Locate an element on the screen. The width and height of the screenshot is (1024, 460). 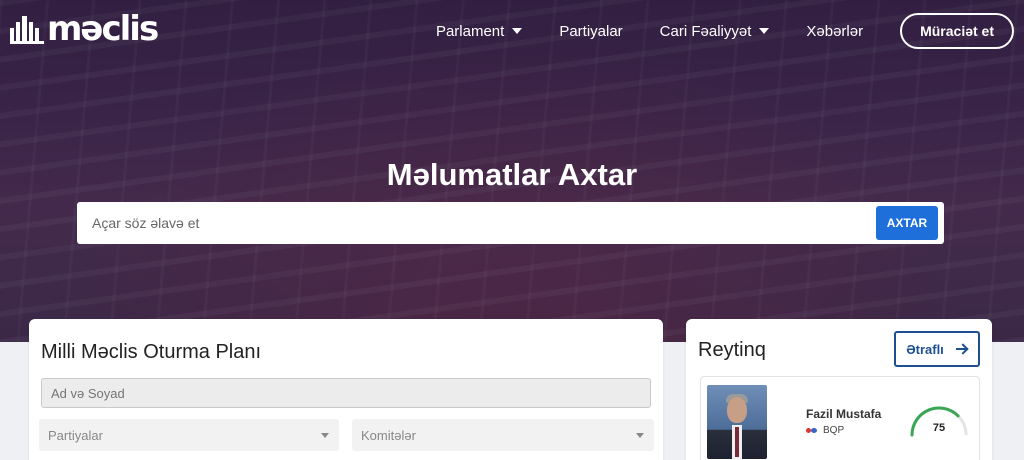
logo-text: məclis is located at coordinates (103, 29).